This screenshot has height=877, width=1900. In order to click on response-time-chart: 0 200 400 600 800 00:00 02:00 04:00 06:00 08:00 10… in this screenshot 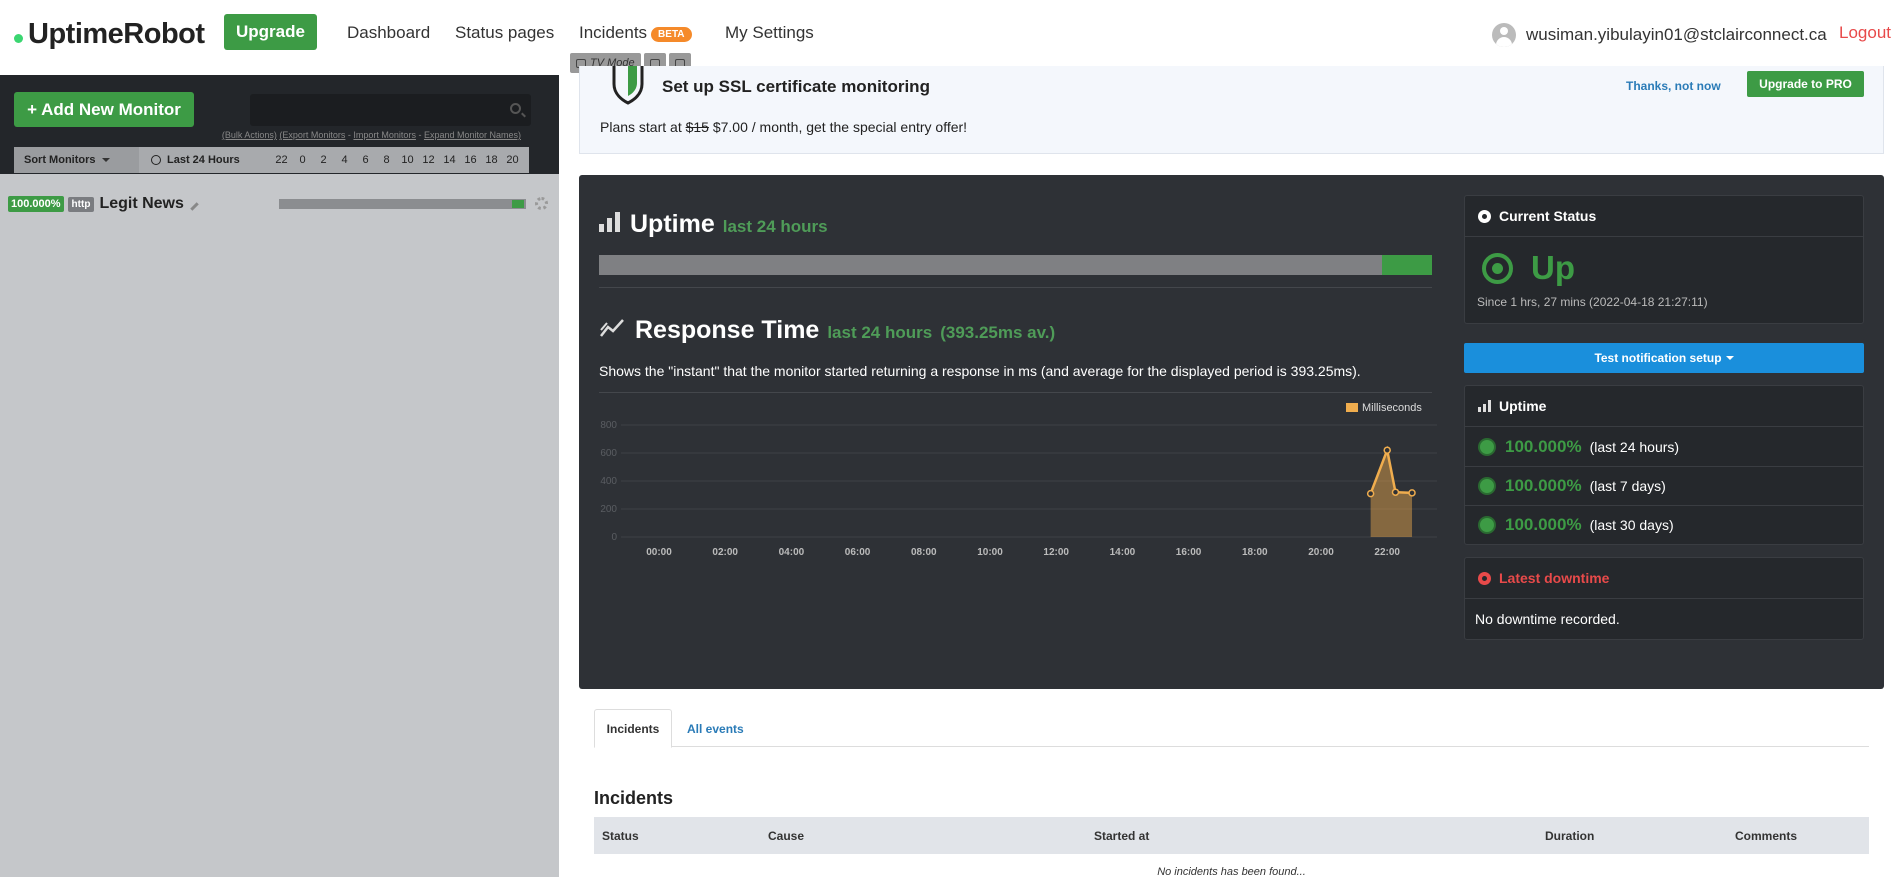, I will do `click(1018, 480)`.